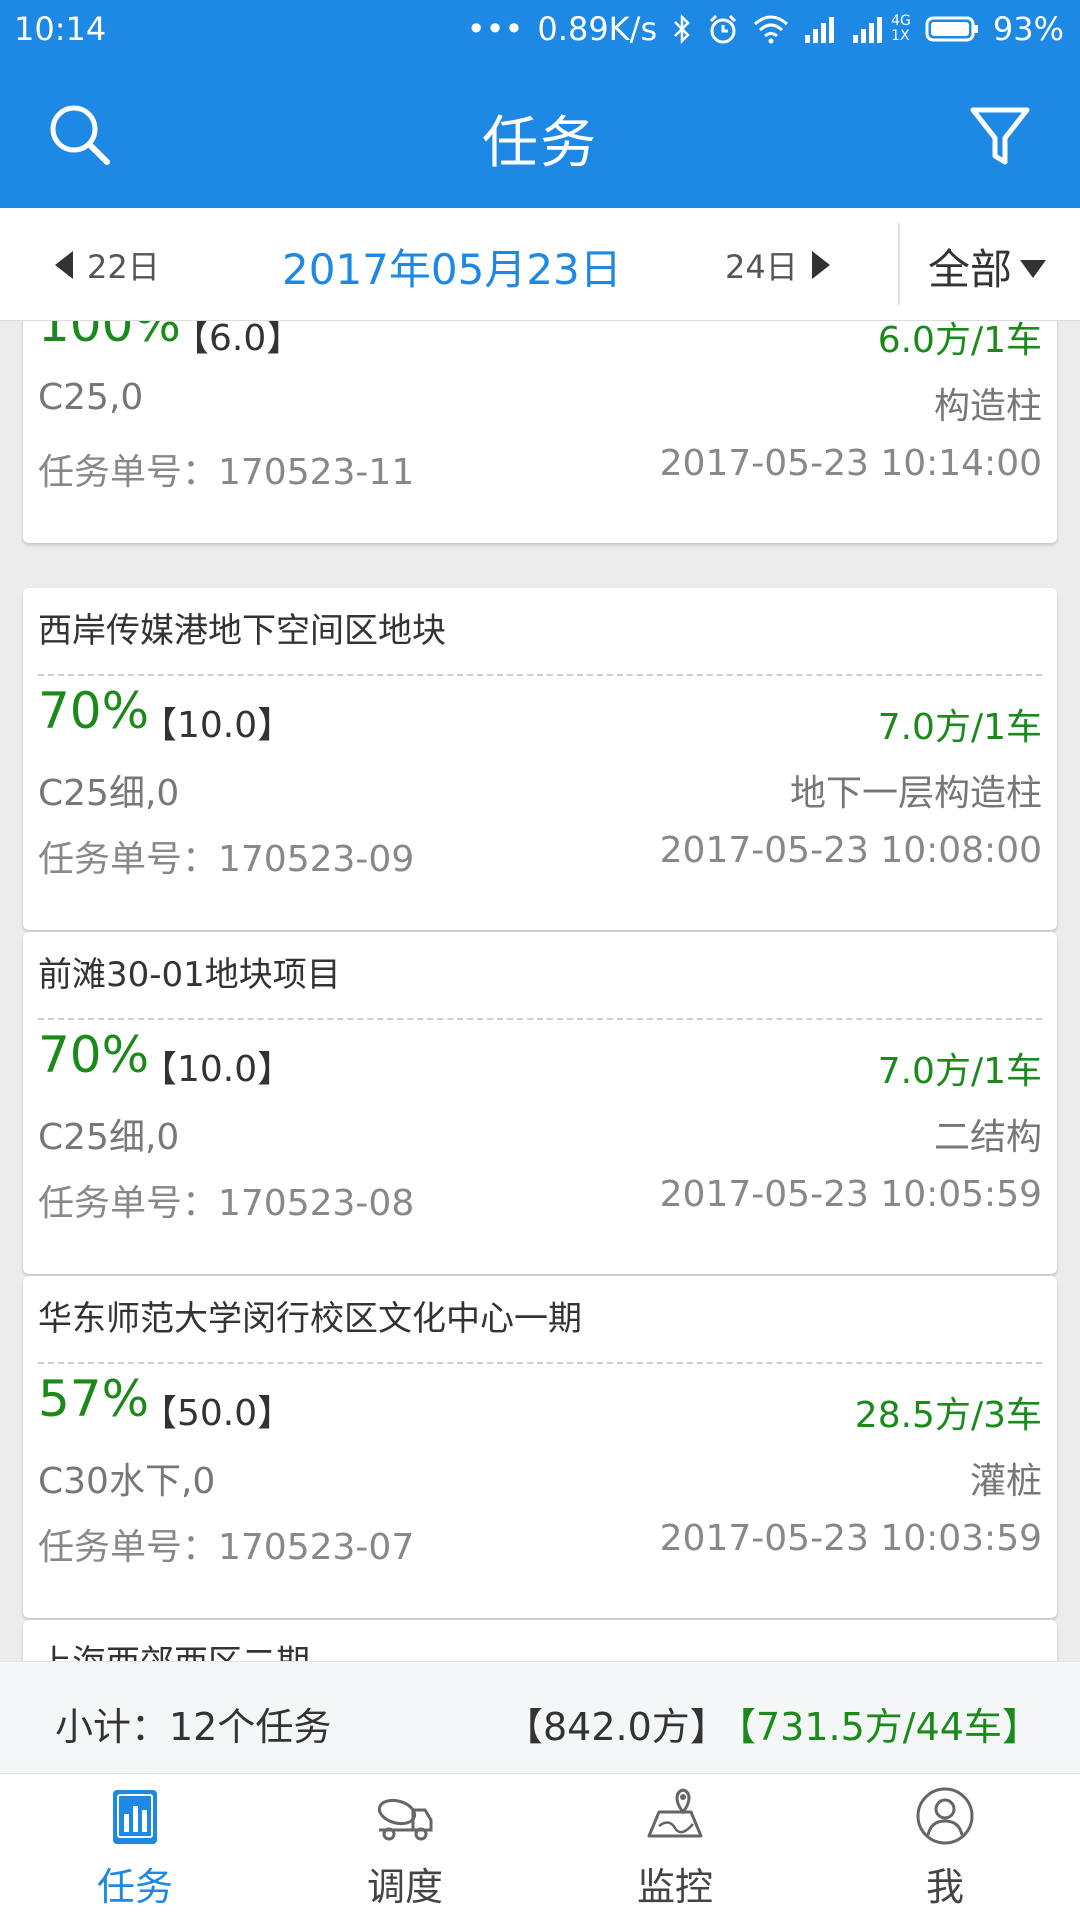 The height and width of the screenshot is (1921, 1080). What do you see at coordinates (675, 1847) in the screenshot?
I see `nav-tab-monitor: 监控` at bounding box center [675, 1847].